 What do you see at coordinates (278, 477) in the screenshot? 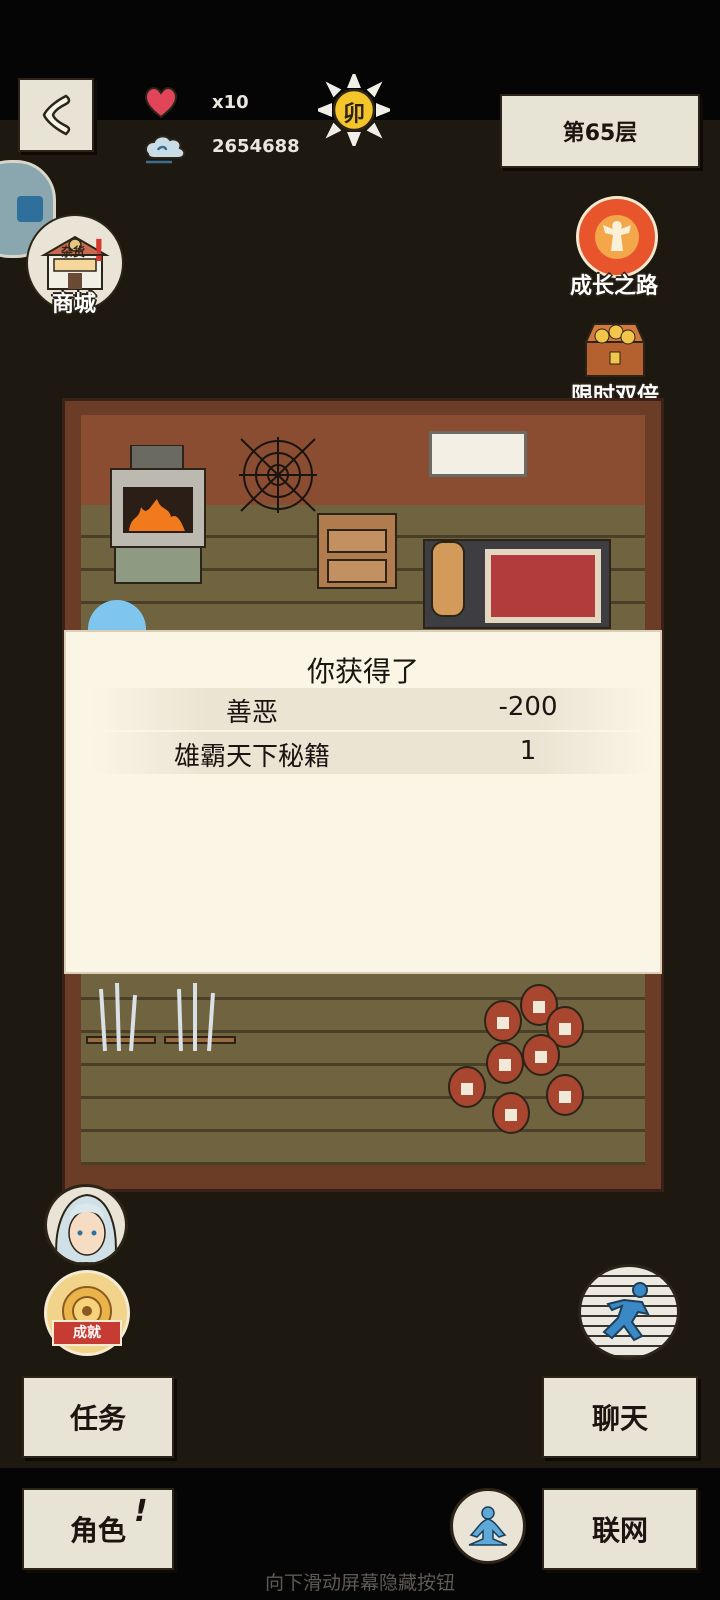
I see `spider-web-icon` at bounding box center [278, 477].